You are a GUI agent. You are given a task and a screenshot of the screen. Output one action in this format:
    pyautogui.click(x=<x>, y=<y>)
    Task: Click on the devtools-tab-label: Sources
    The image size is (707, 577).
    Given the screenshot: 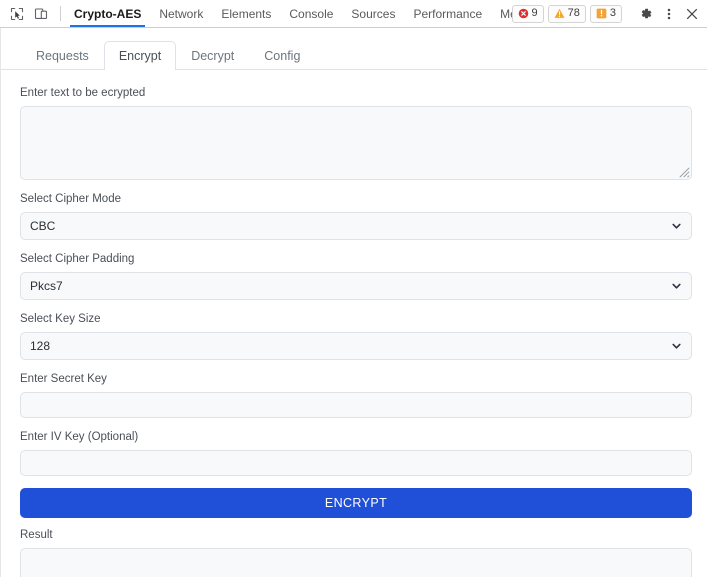 What is the action you would take?
    pyautogui.click(x=373, y=13)
    